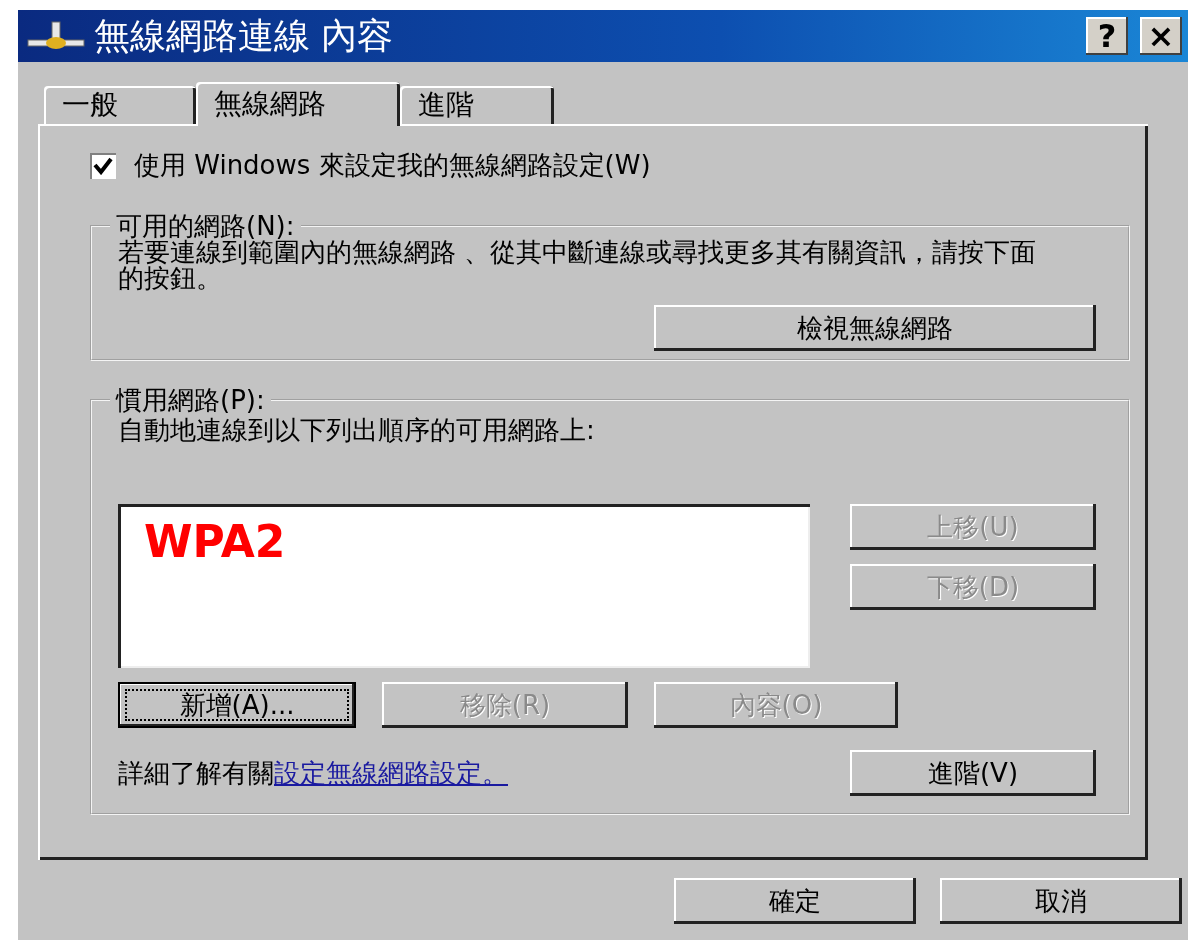 The height and width of the screenshot is (940, 1188). Describe the element at coordinates (1107, 36) in the screenshot. I see `help-button: ?` at that location.